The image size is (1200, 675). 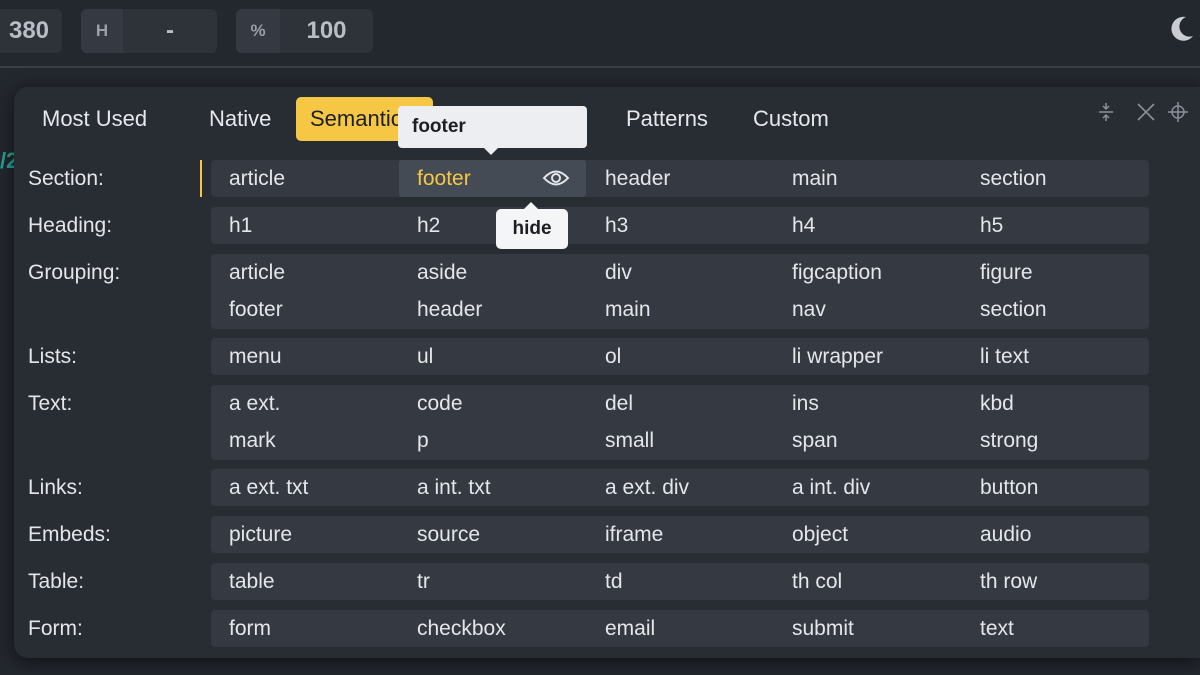 What do you see at coordinates (50, 403) in the screenshot?
I see `row-label-text: Text:` at bounding box center [50, 403].